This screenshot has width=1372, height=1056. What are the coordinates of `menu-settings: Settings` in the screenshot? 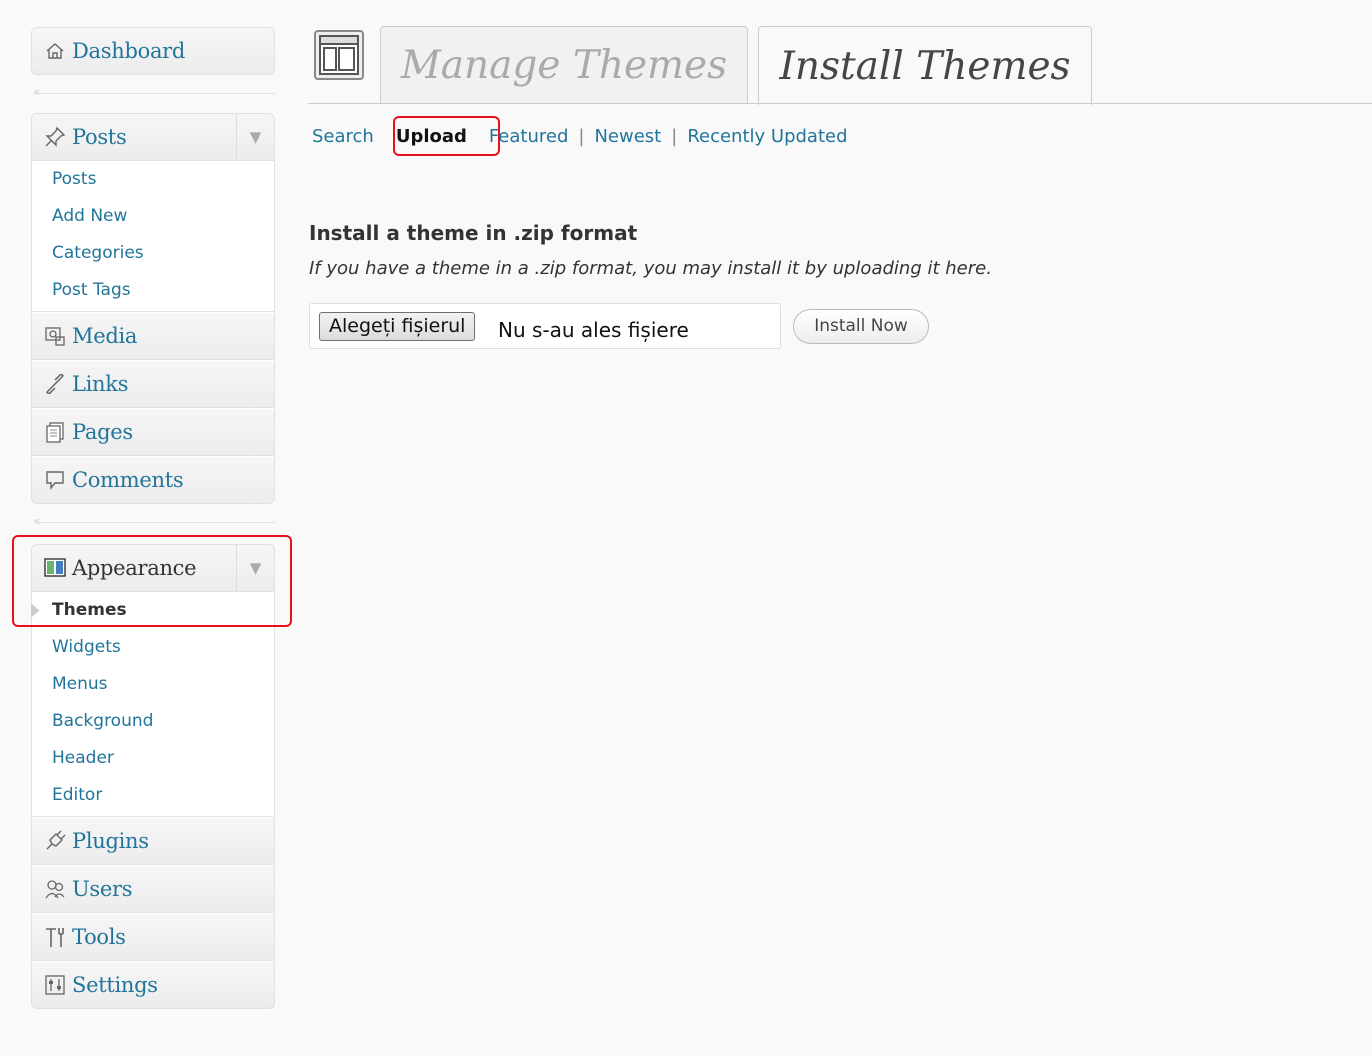 It's located at (153, 985).